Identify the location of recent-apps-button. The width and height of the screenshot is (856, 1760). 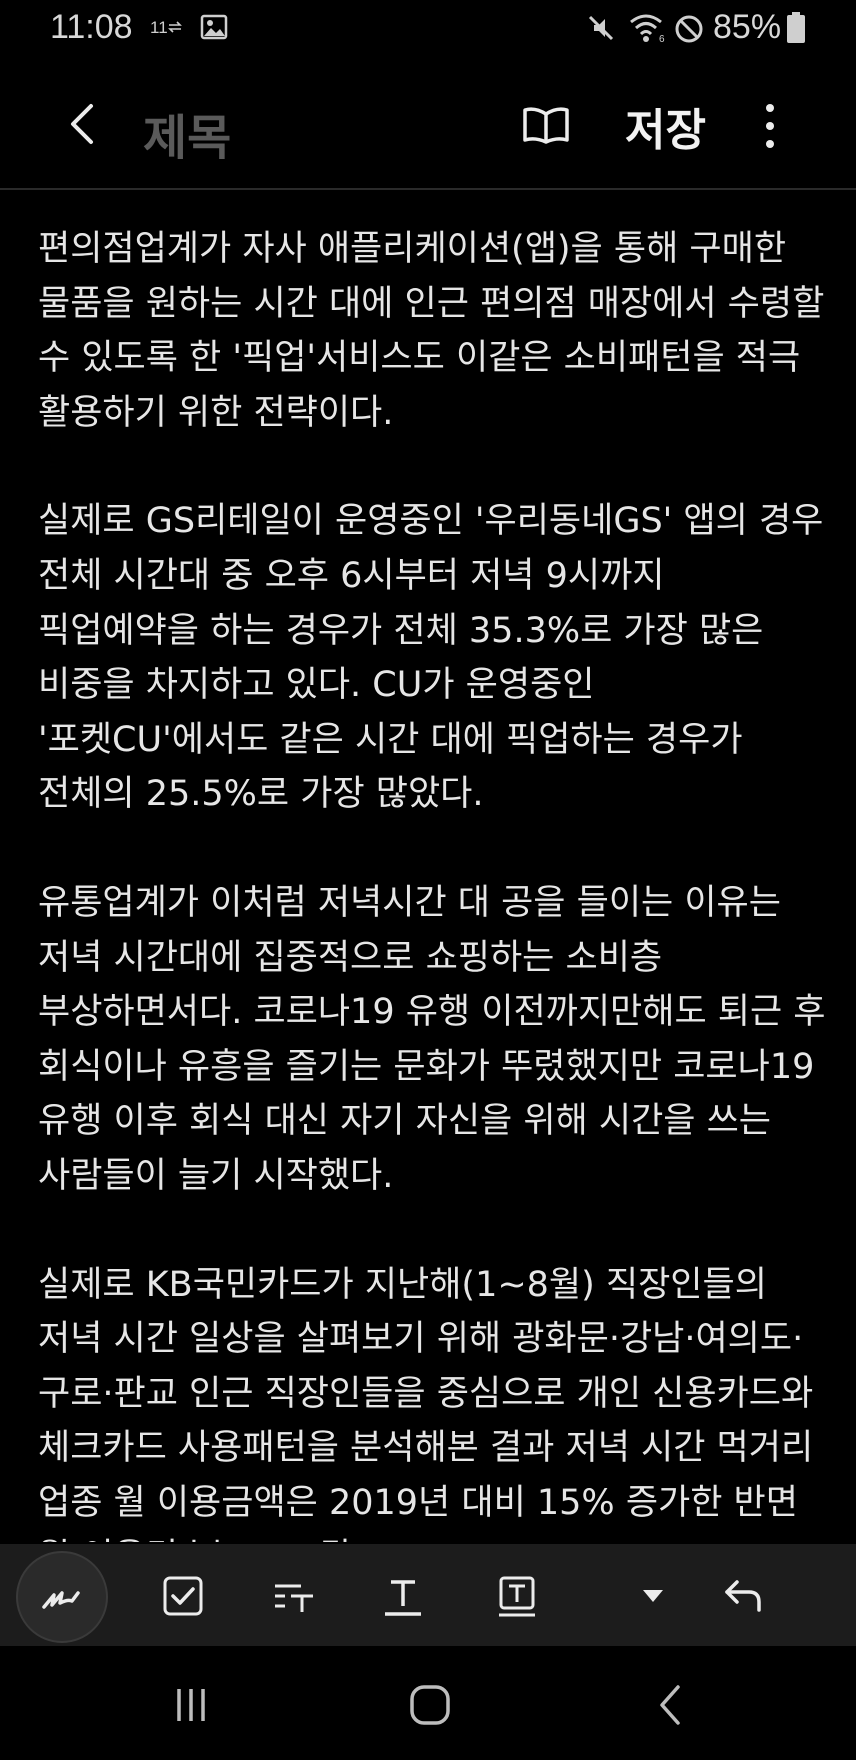
(191, 1705).